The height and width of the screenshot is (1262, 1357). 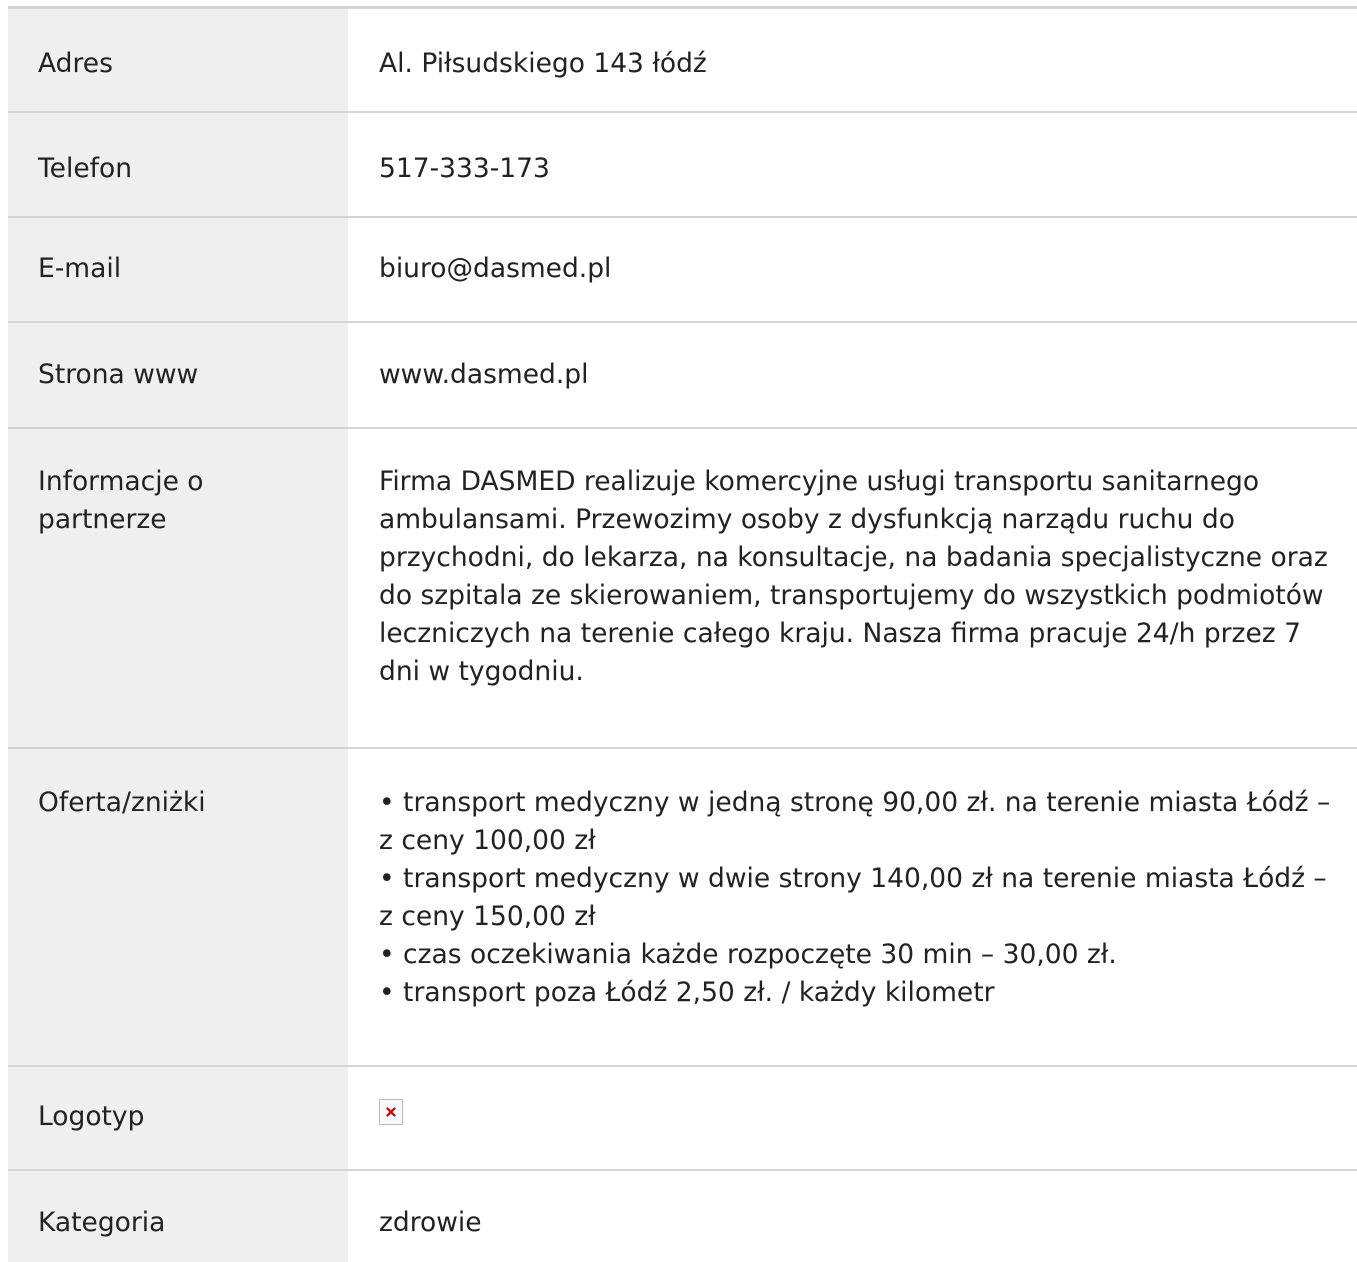 What do you see at coordinates (852, 1215) in the screenshot?
I see `category-value: zdrowie` at bounding box center [852, 1215].